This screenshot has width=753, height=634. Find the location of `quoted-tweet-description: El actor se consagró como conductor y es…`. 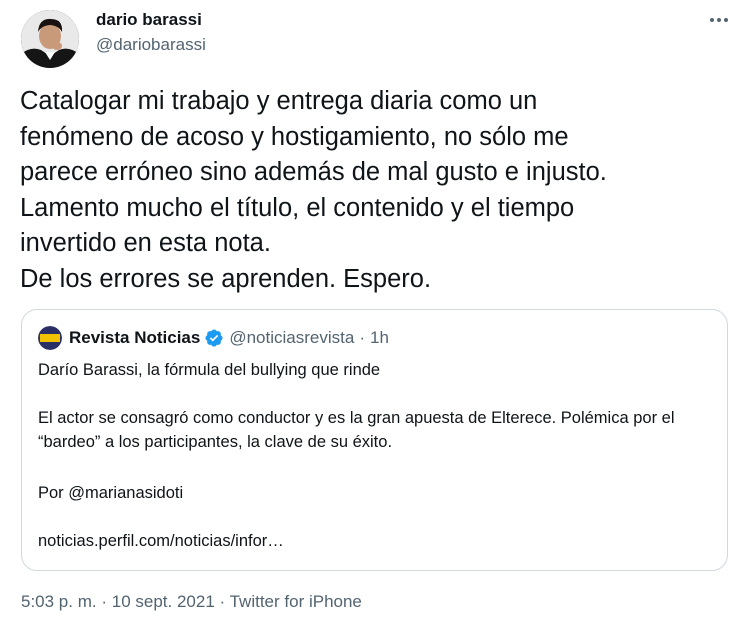

quoted-tweet-description: El actor se consagró como conductor y es… is located at coordinates (356, 430).